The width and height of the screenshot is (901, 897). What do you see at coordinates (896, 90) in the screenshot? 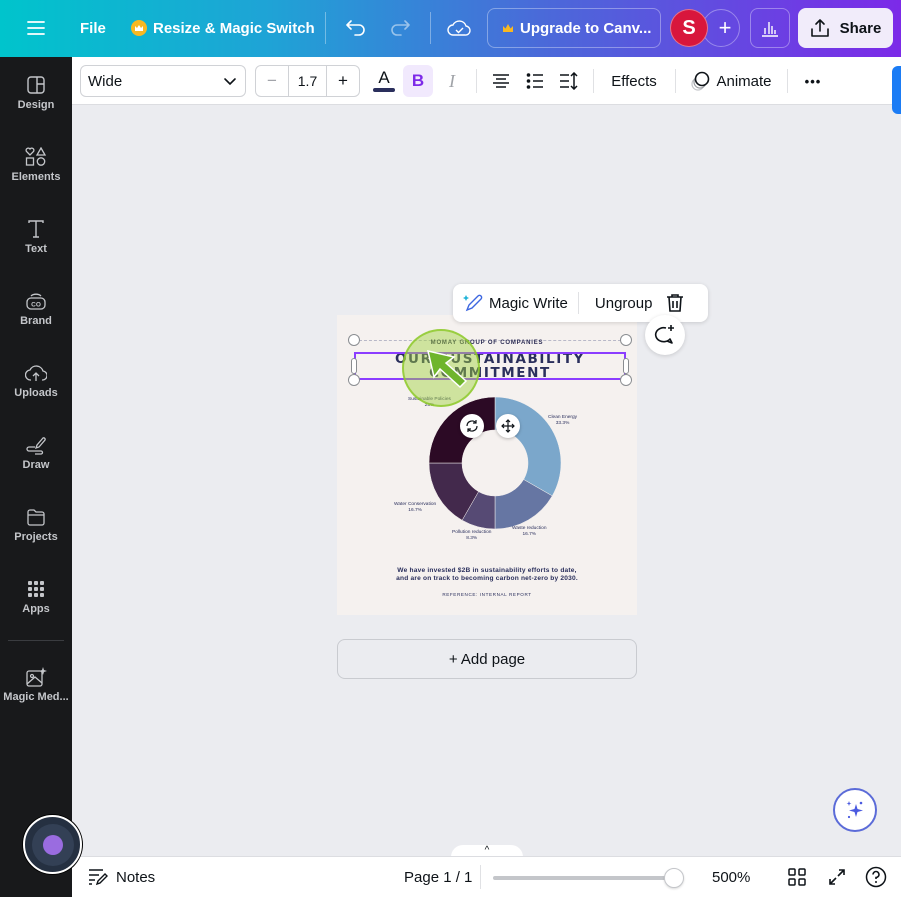
I see `side-panel-tab` at bounding box center [896, 90].